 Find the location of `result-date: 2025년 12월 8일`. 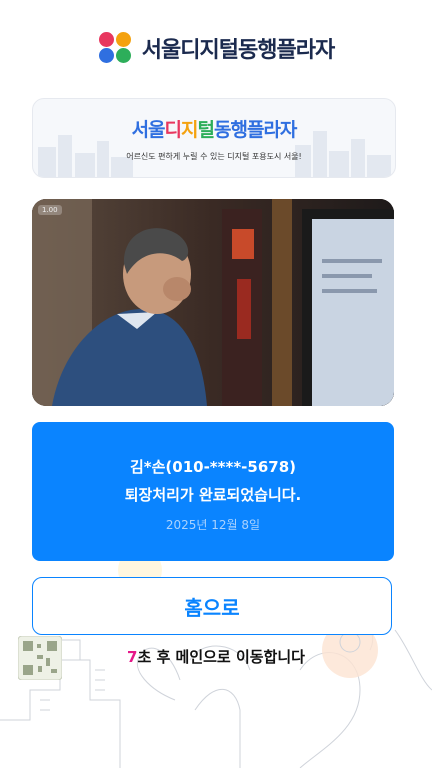

result-date: 2025년 12월 8일 is located at coordinates (213, 525).